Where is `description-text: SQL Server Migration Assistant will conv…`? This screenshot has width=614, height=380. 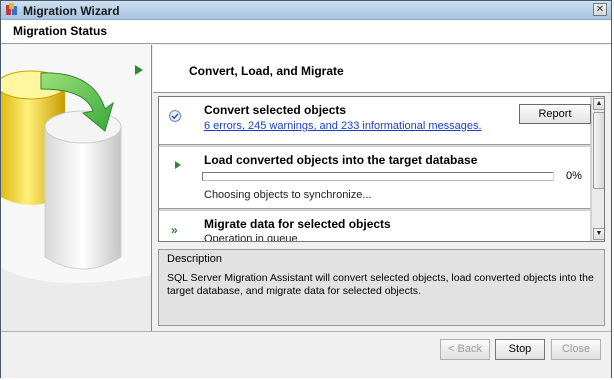
description-text: SQL Server Migration Assistant will conv… is located at coordinates (380, 284).